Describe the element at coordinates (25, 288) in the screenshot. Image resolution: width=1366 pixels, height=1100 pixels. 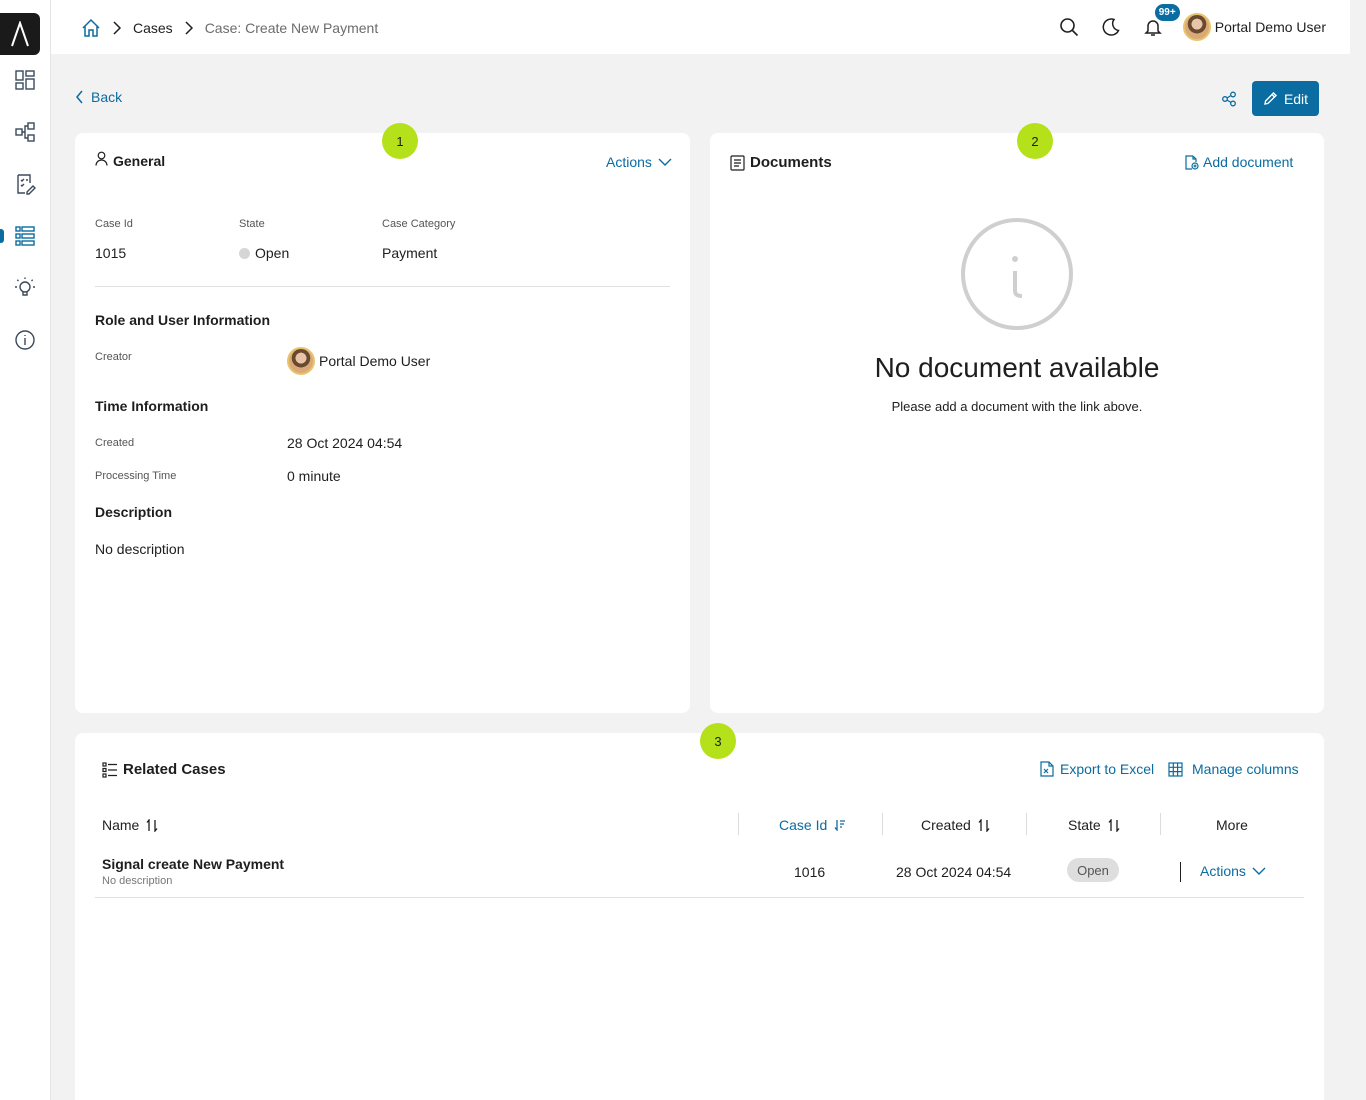
I see `idea-icon` at that location.